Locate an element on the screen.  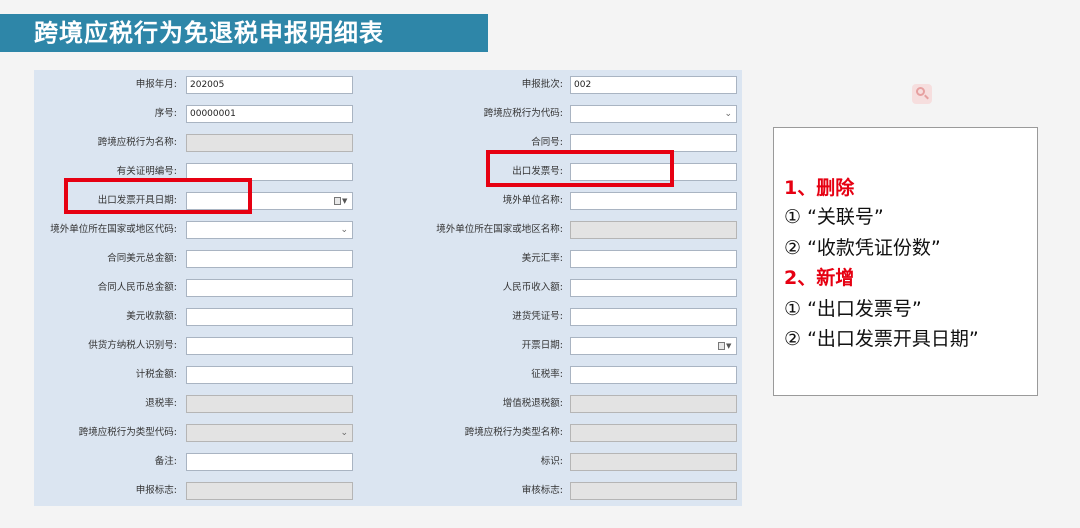
field-label: 申报年月: is located at coordinates (156, 84).